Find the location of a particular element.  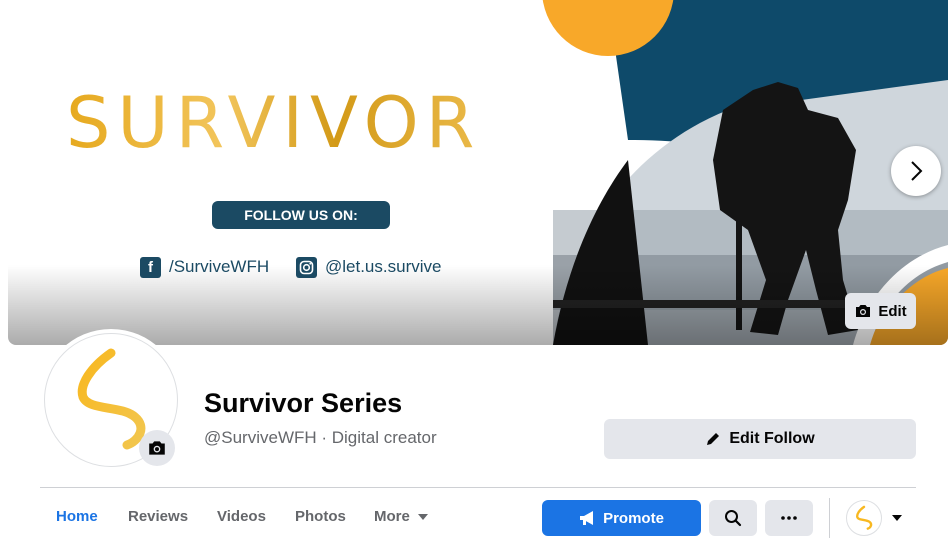

pencil-icon is located at coordinates (713, 439).